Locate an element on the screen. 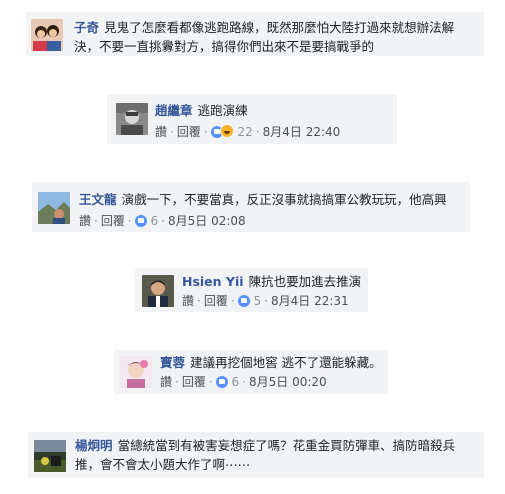  comment-card: 寶蓉 建議再挖個地窖 逃不了還能躲藏。 讚 · 回覆 · 6 · 8月5日 00:20 is located at coordinates (251, 372).